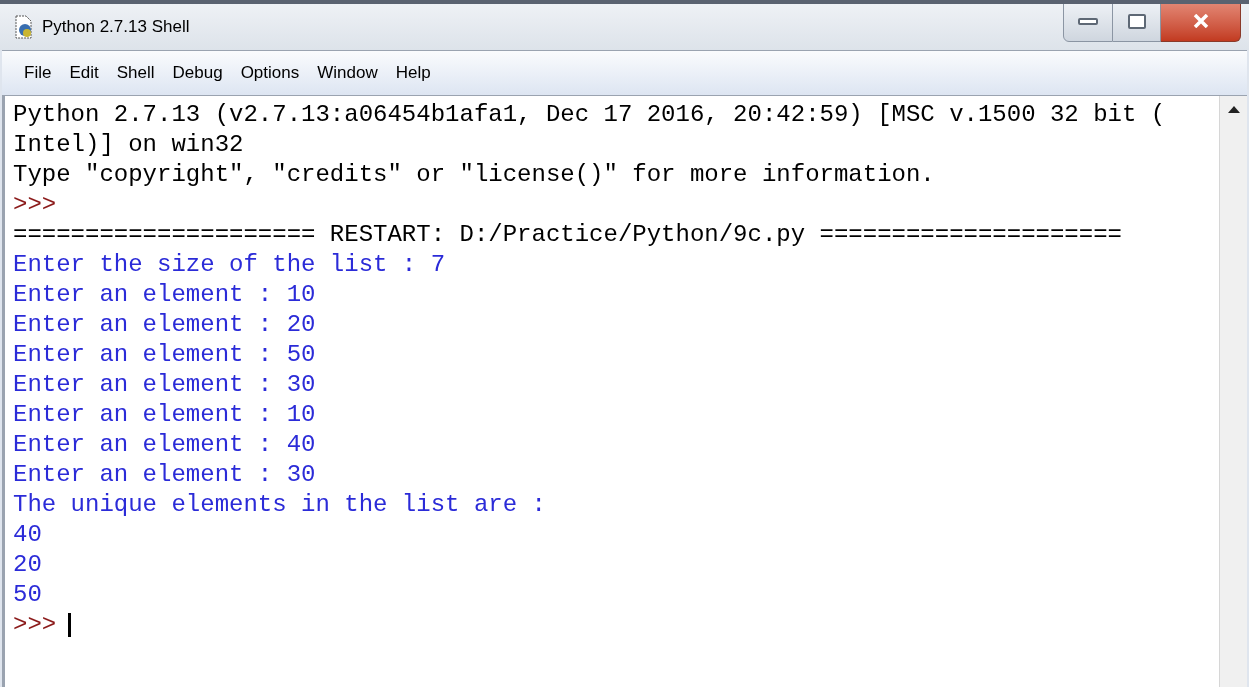  What do you see at coordinates (164, 325) in the screenshot?
I see `console-line: Enter an element : 20` at bounding box center [164, 325].